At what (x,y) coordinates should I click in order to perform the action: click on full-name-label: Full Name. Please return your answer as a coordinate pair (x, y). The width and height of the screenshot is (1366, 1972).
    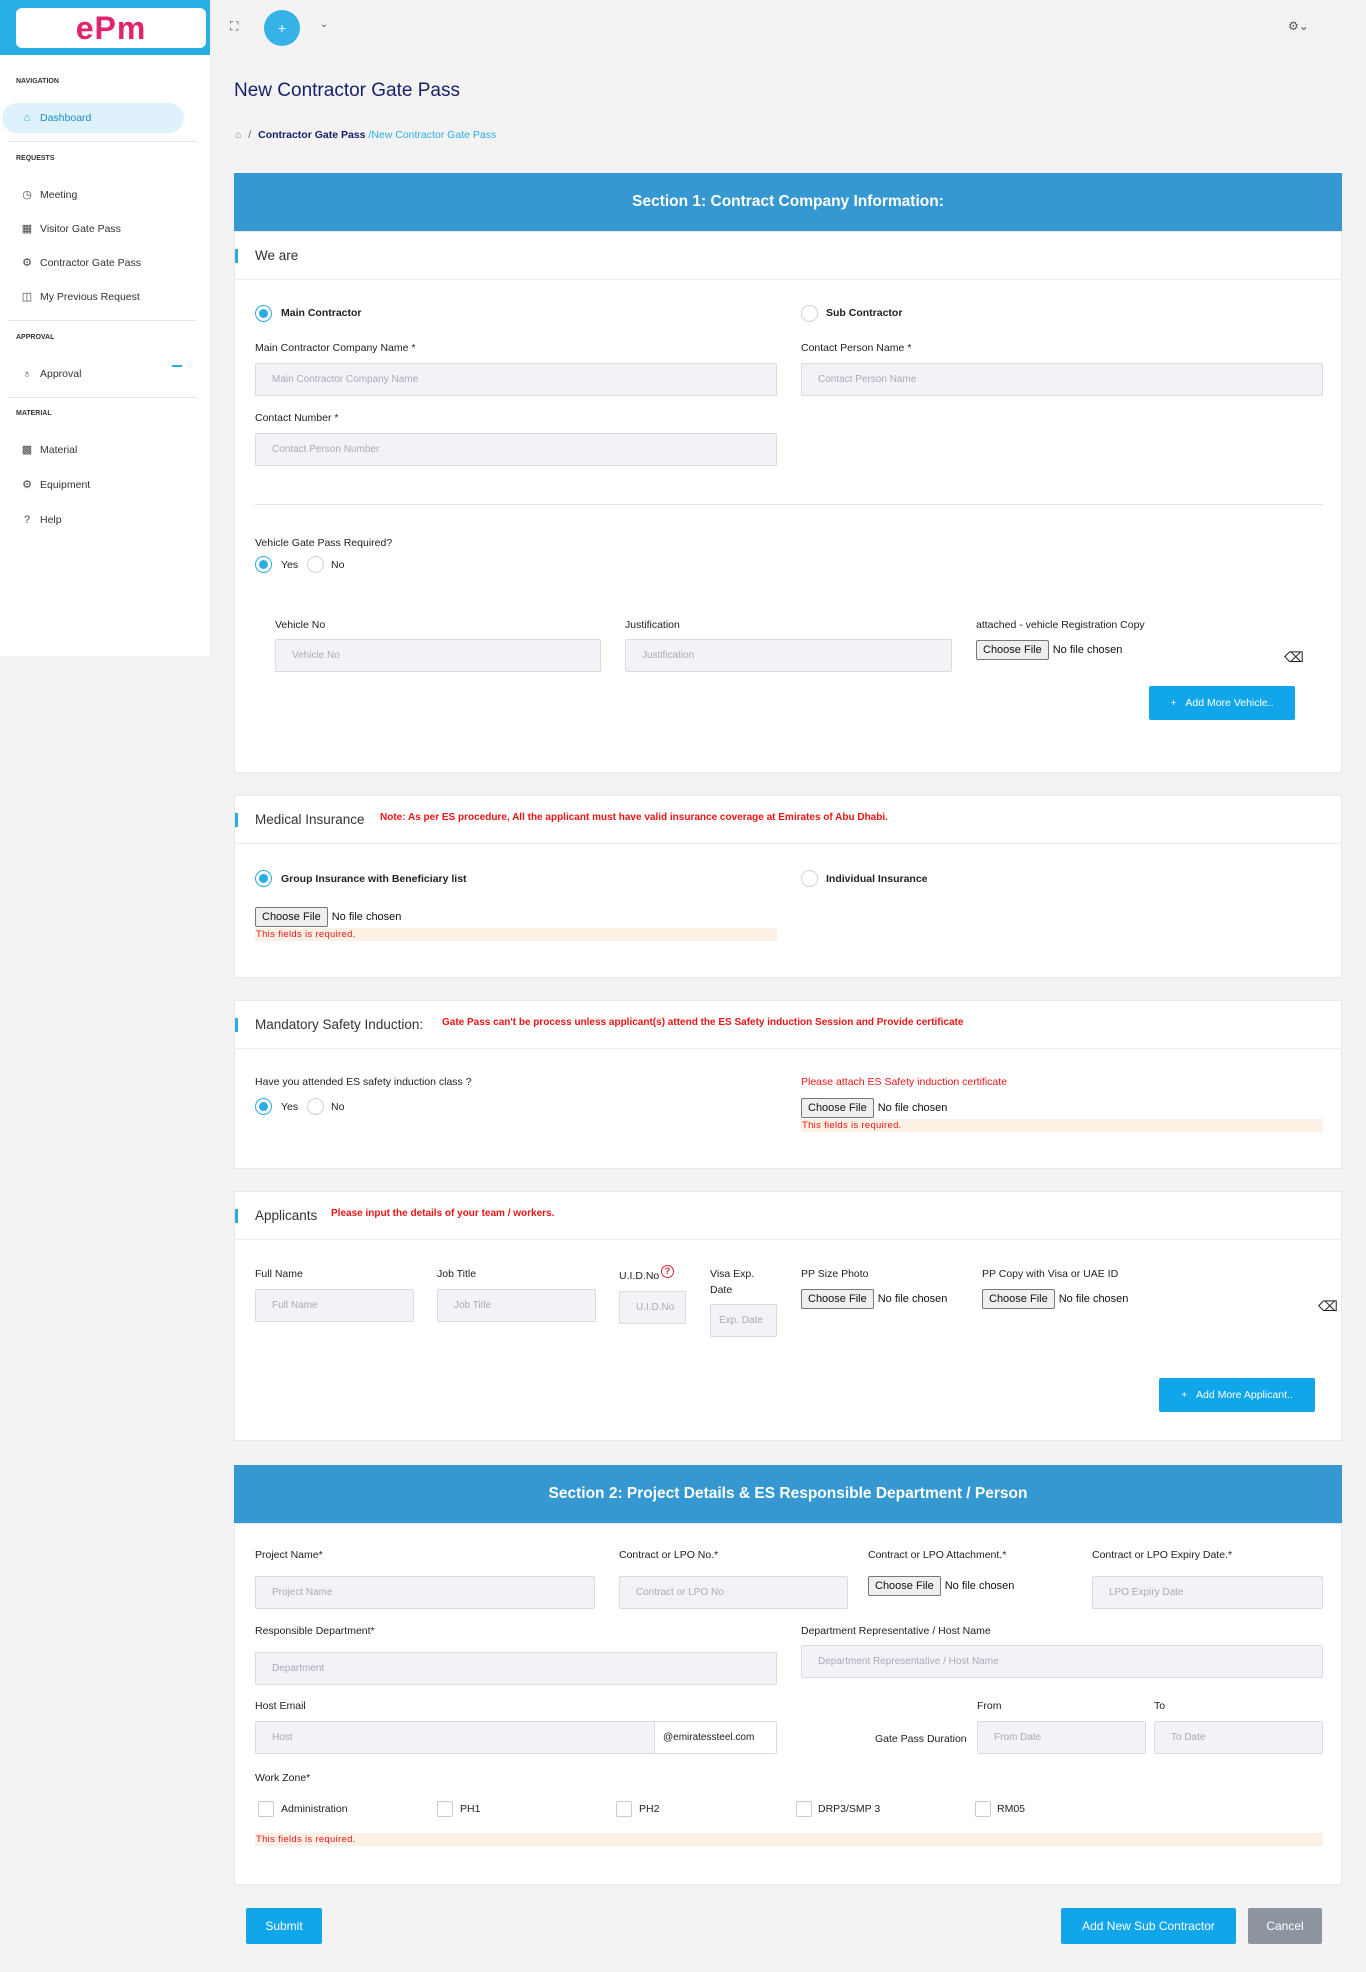
    Looking at the image, I should click on (279, 1274).